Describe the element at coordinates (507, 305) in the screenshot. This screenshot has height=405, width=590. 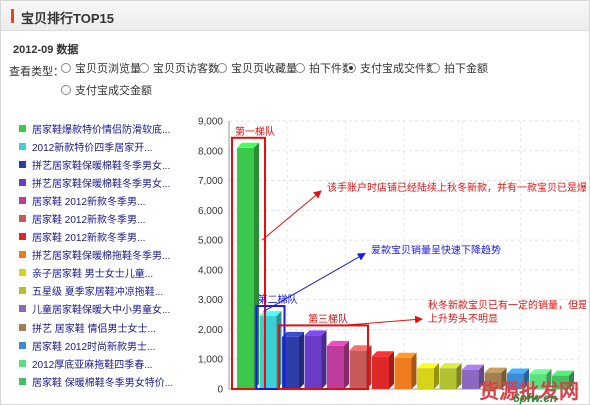
I see `annotation-note3-line1: 秋冬新款宝贝已有一定的销量，但是` at that location.